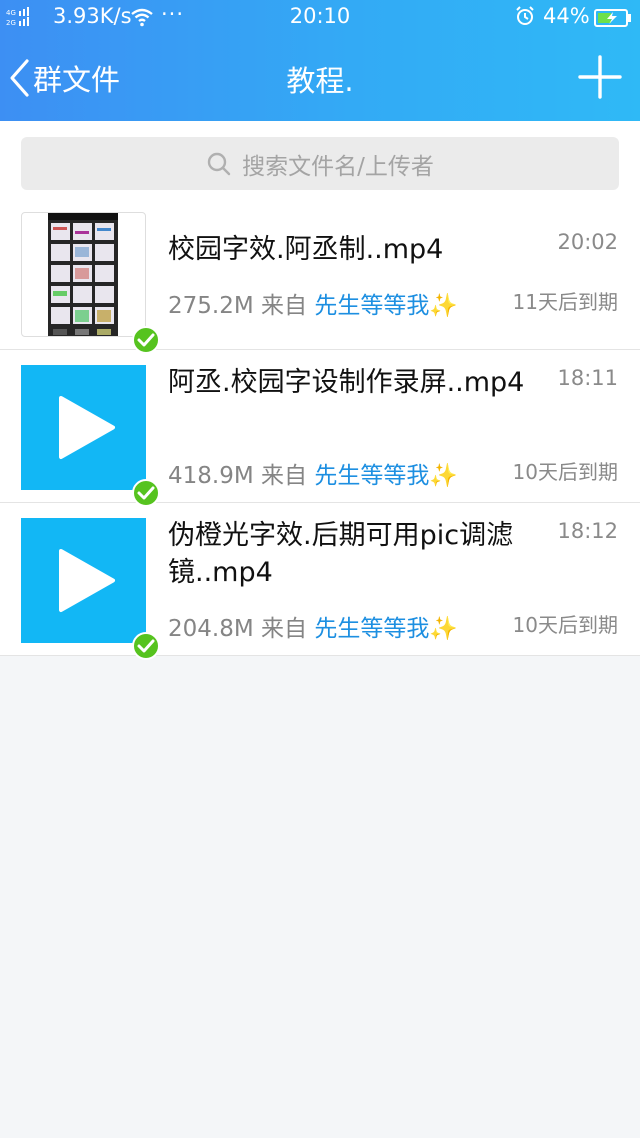 This screenshot has height=1138, width=640. I want to click on screenshot-thumbnail-image, so click(83, 274).